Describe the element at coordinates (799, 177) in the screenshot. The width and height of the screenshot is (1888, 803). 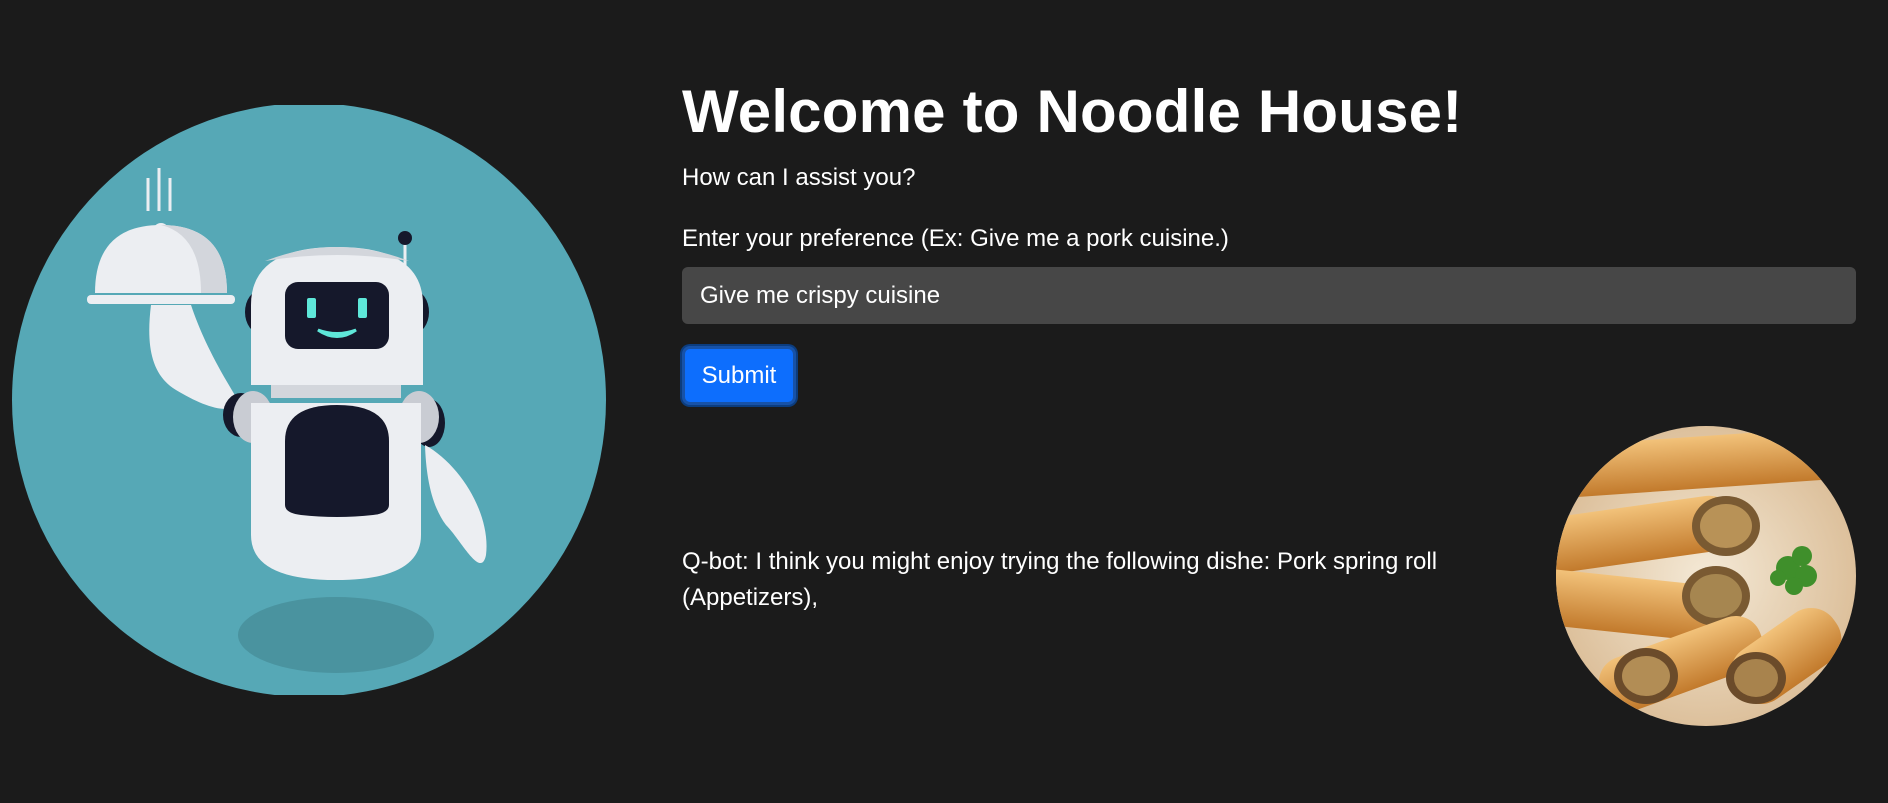
I see `assist-prompt: How can I assist you?` at that location.